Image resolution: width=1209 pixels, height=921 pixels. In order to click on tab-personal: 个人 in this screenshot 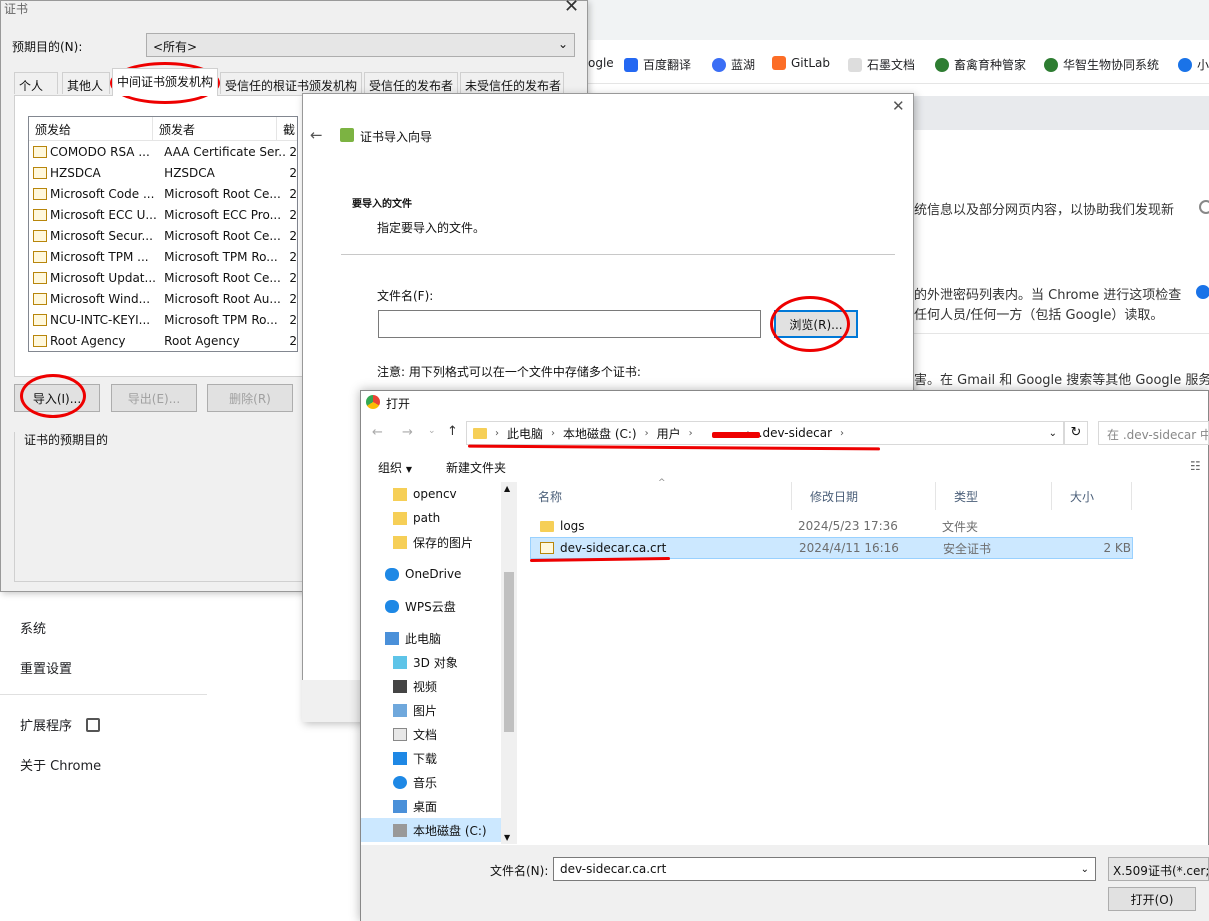, I will do `click(36, 83)`.